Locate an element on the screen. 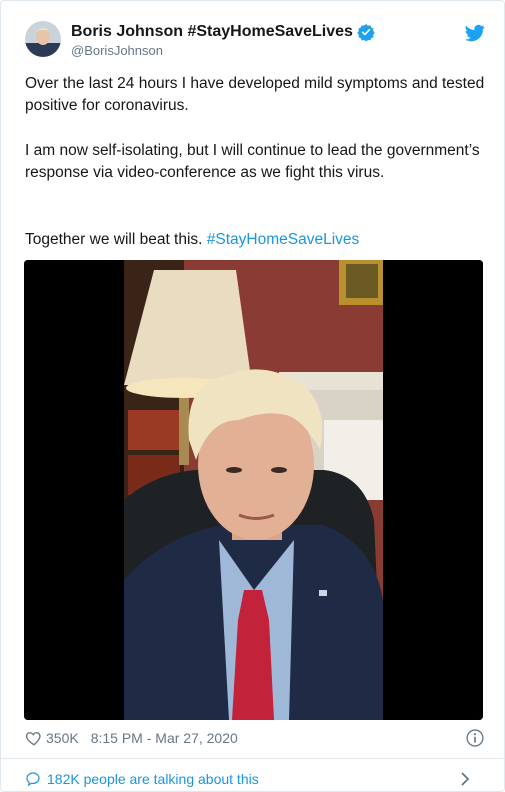  tweet-footer: 350K 8:15 PM - Mar 27, 2020 is located at coordinates (255, 738).